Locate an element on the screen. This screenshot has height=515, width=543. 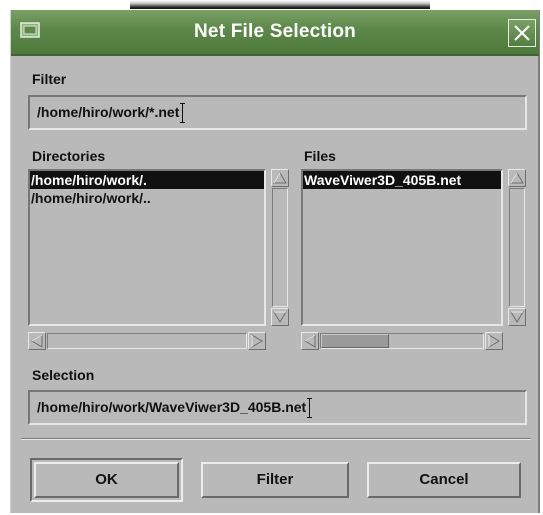
title-bar: Net File Selection is located at coordinates (275, 33).